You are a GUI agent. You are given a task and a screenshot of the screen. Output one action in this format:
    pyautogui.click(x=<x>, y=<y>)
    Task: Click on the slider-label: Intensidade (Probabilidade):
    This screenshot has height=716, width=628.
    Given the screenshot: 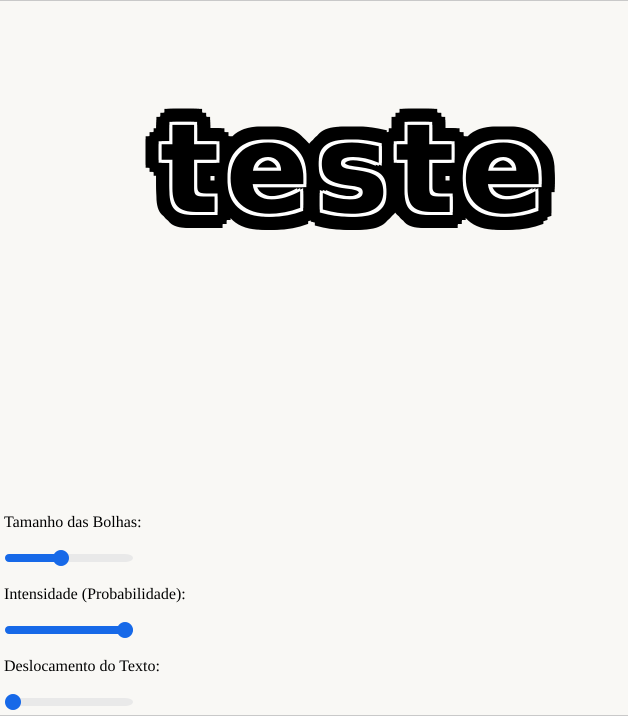 What is the action you would take?
    pyautogui.click(x=95, y=595)
    